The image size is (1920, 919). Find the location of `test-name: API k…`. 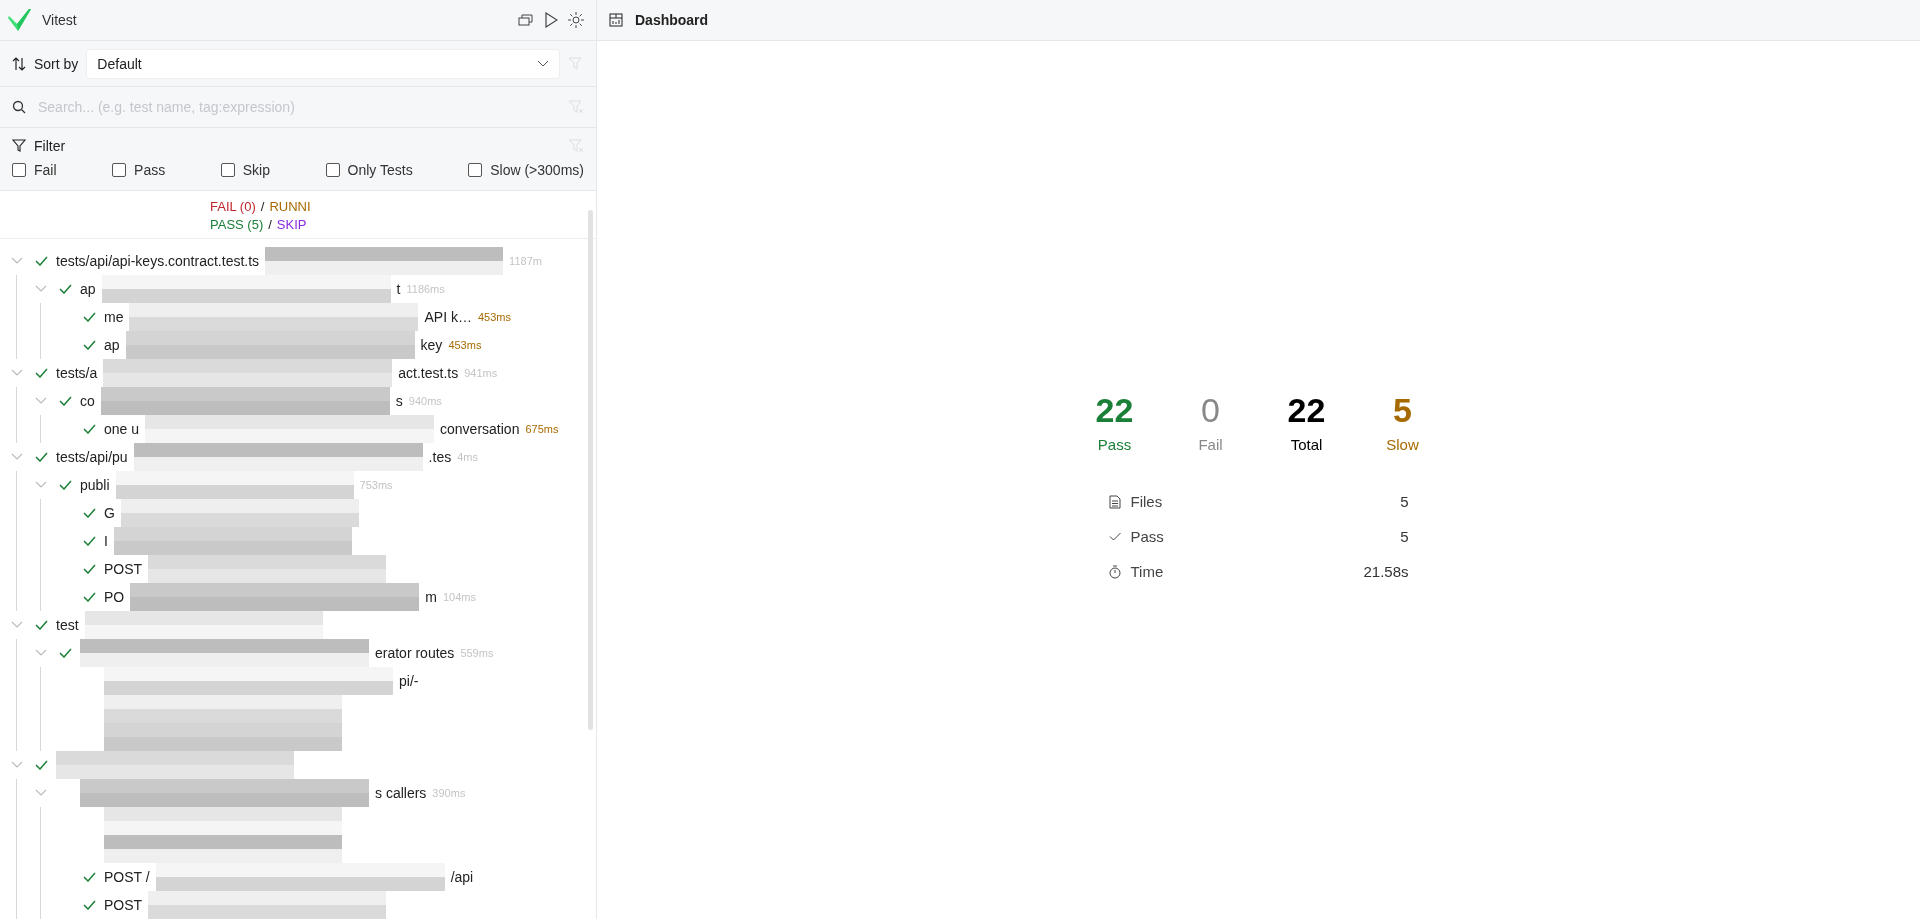

test-name: API k… is located at coordinates (448, 317).